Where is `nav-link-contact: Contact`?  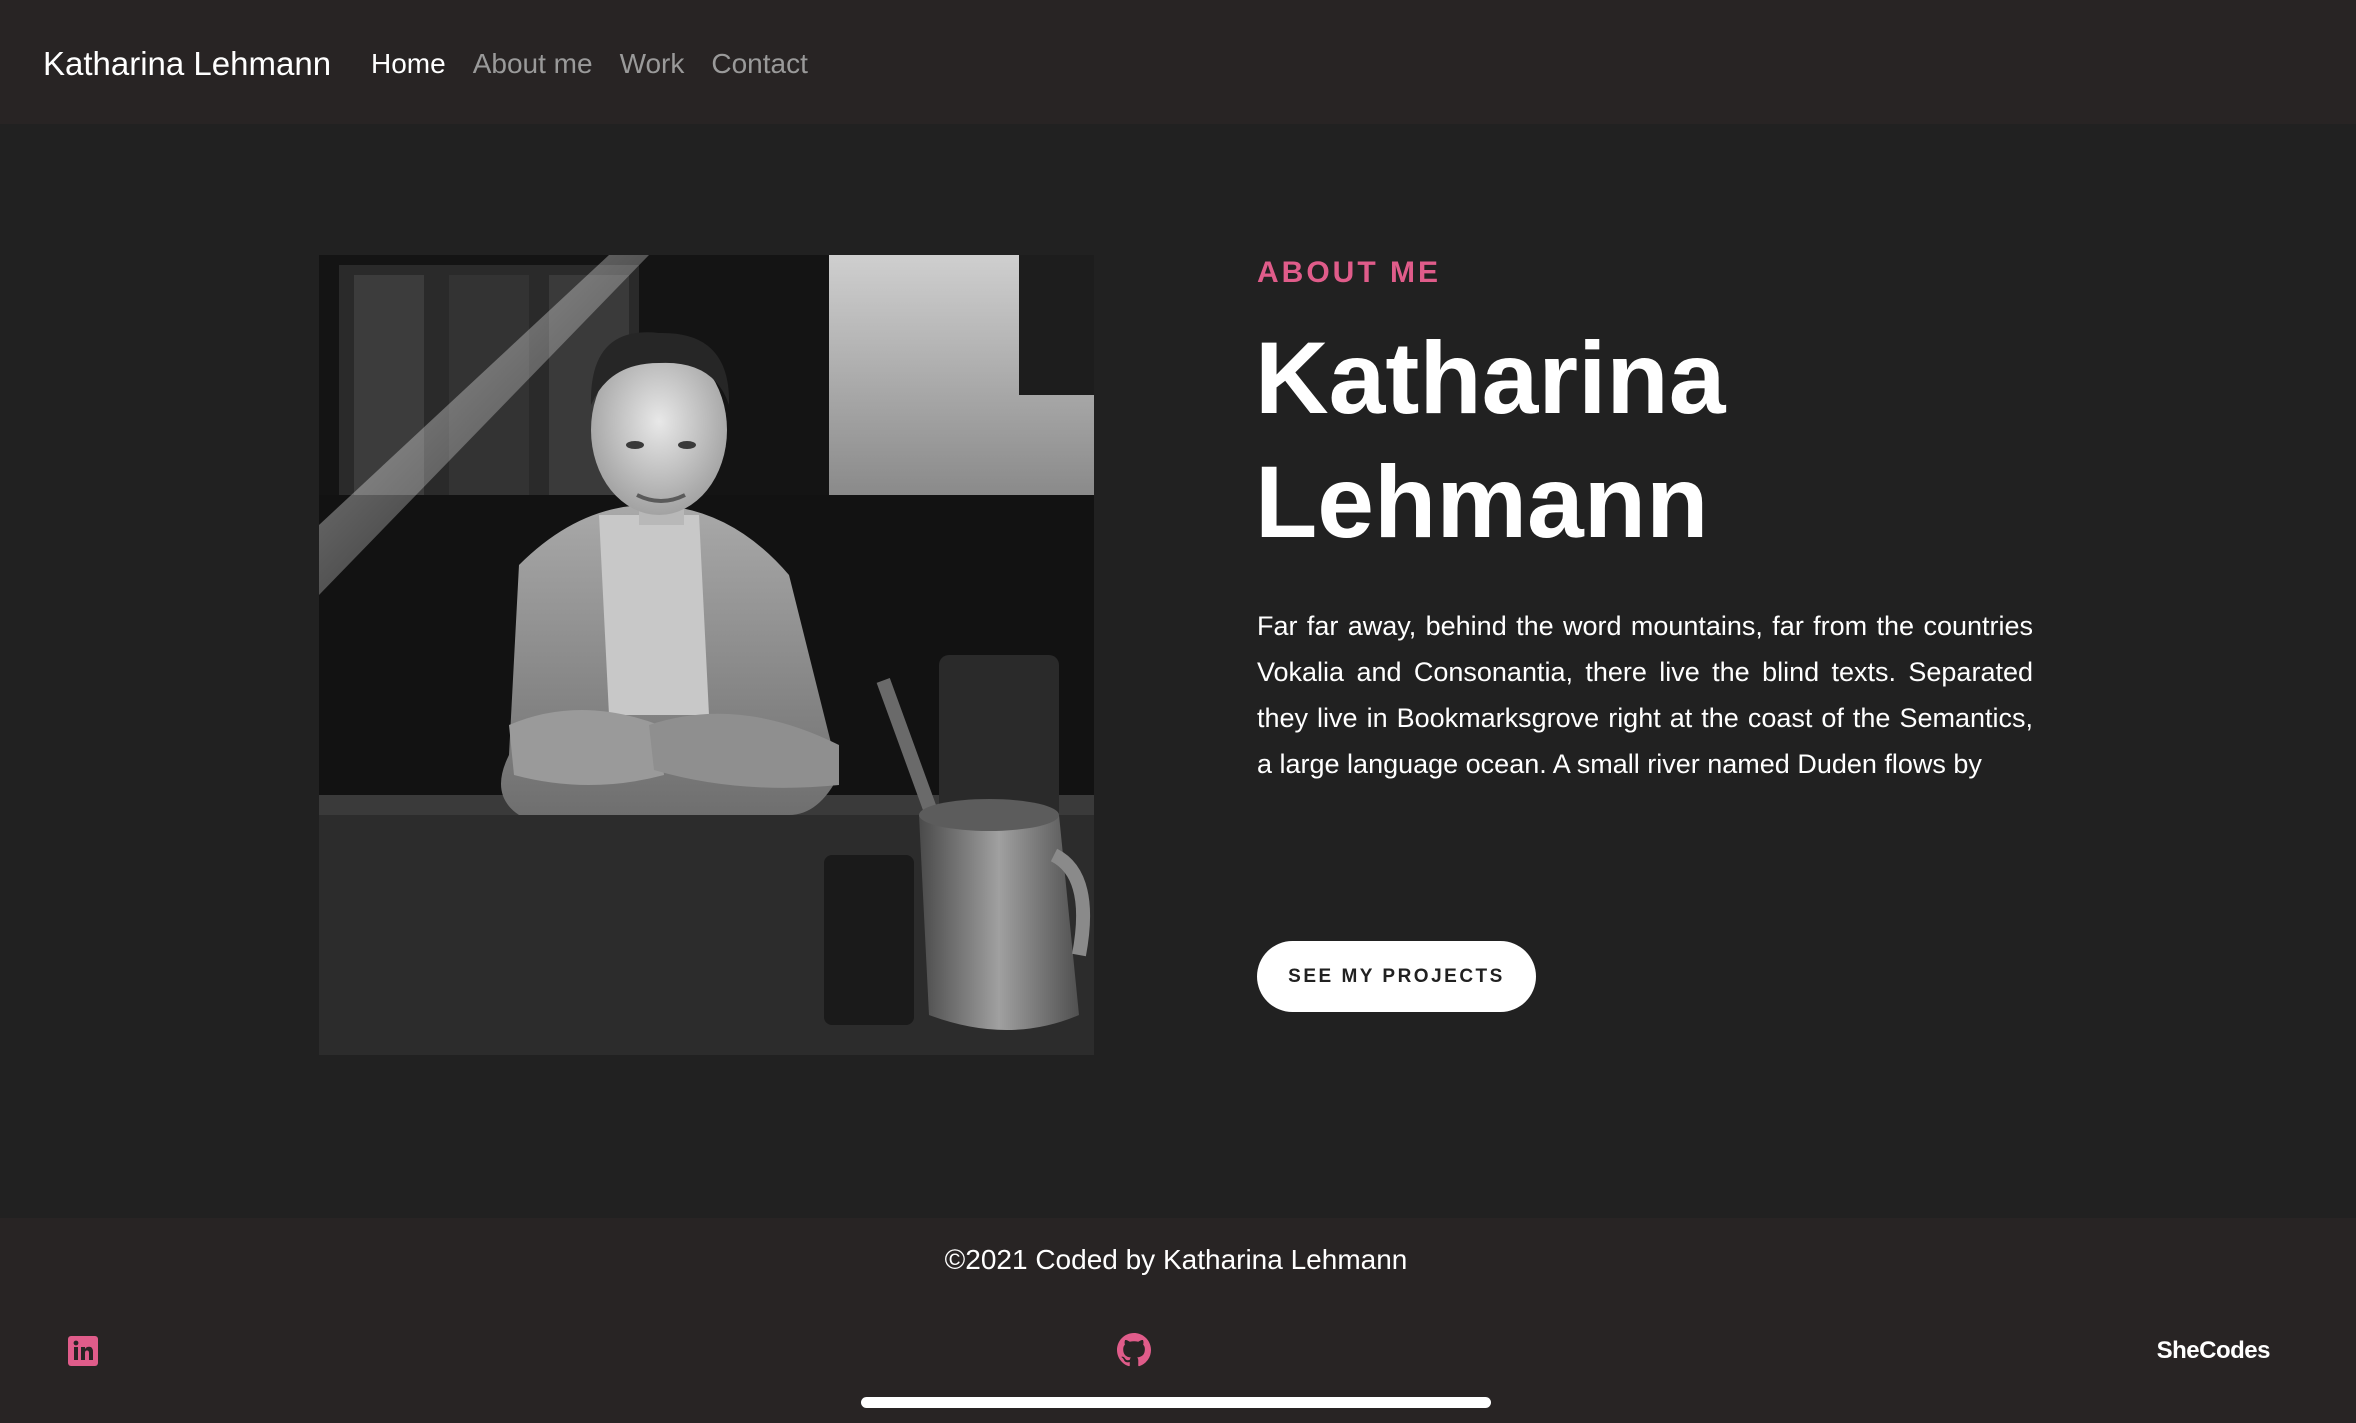
nav-link-contact: Contact is located at coordinates (759, 64).